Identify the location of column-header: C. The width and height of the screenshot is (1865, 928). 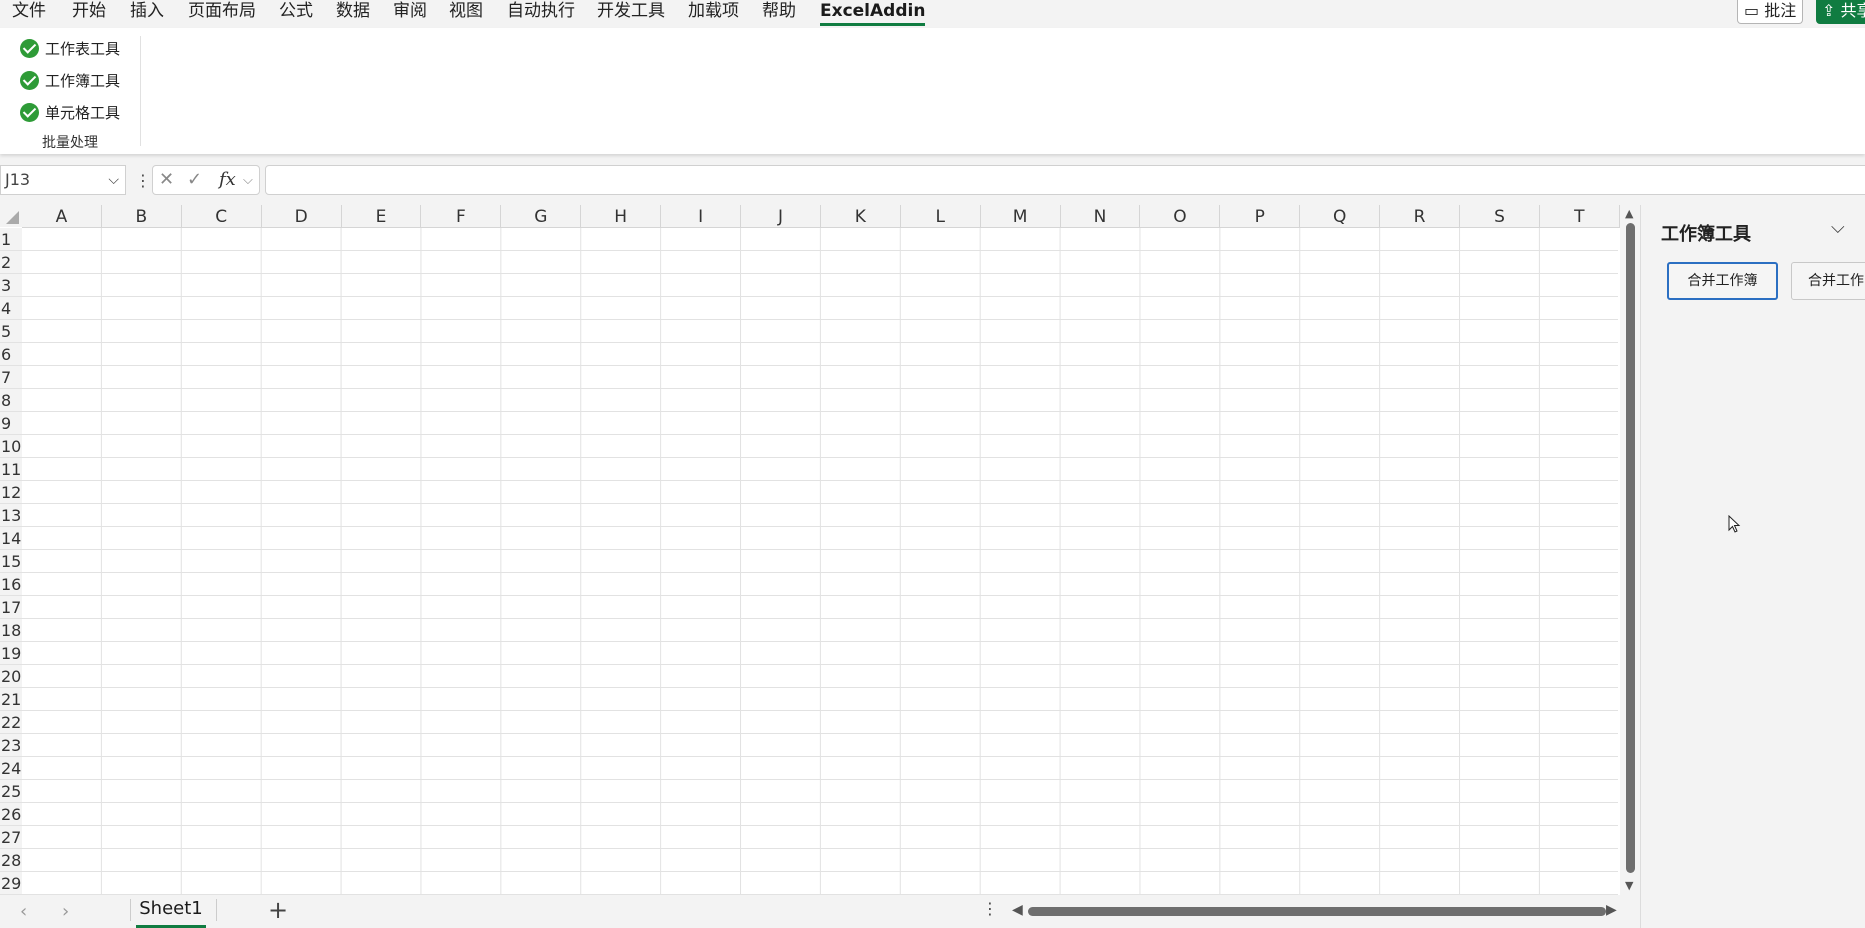
(222, 216).